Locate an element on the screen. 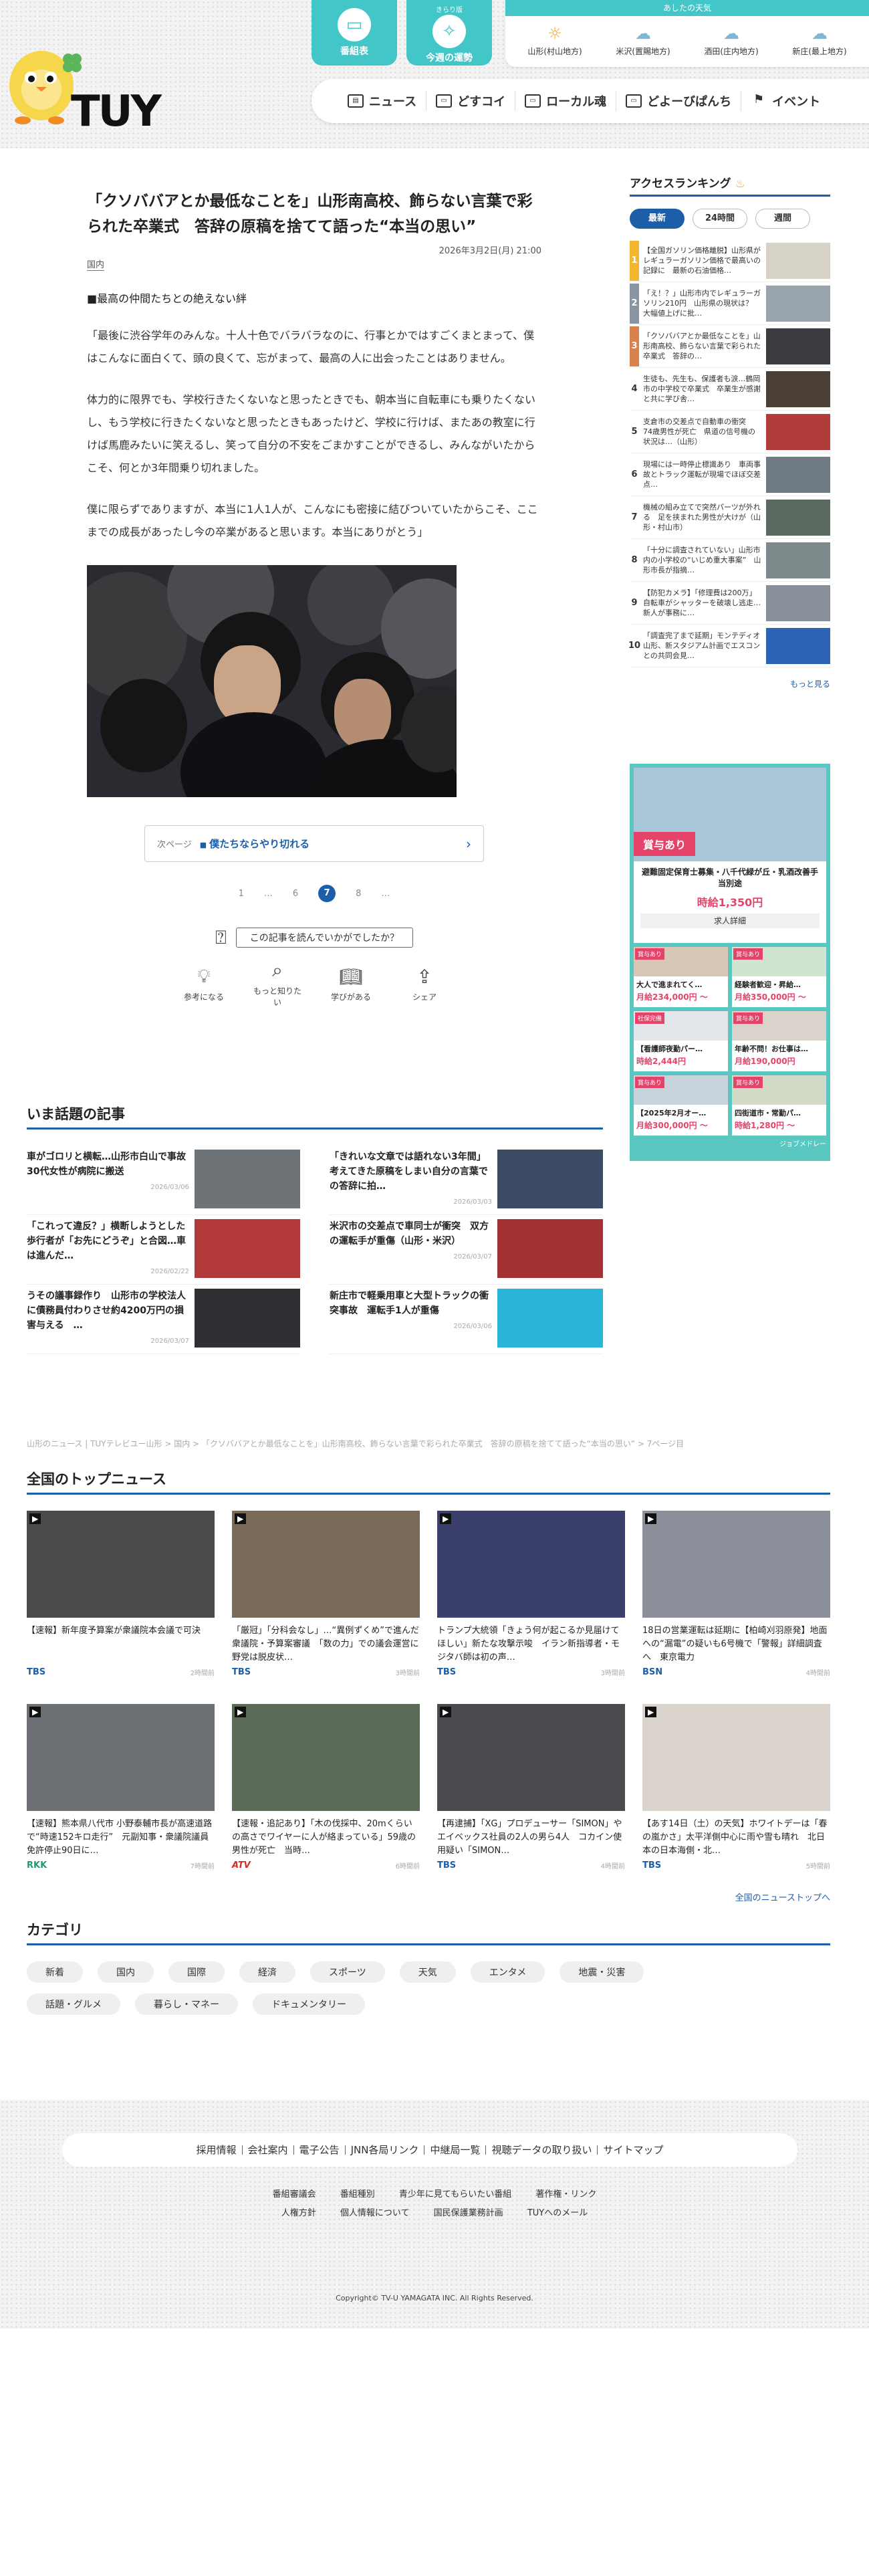  ranking-tab-latest: 最新 is located at coordinates (657, 219).